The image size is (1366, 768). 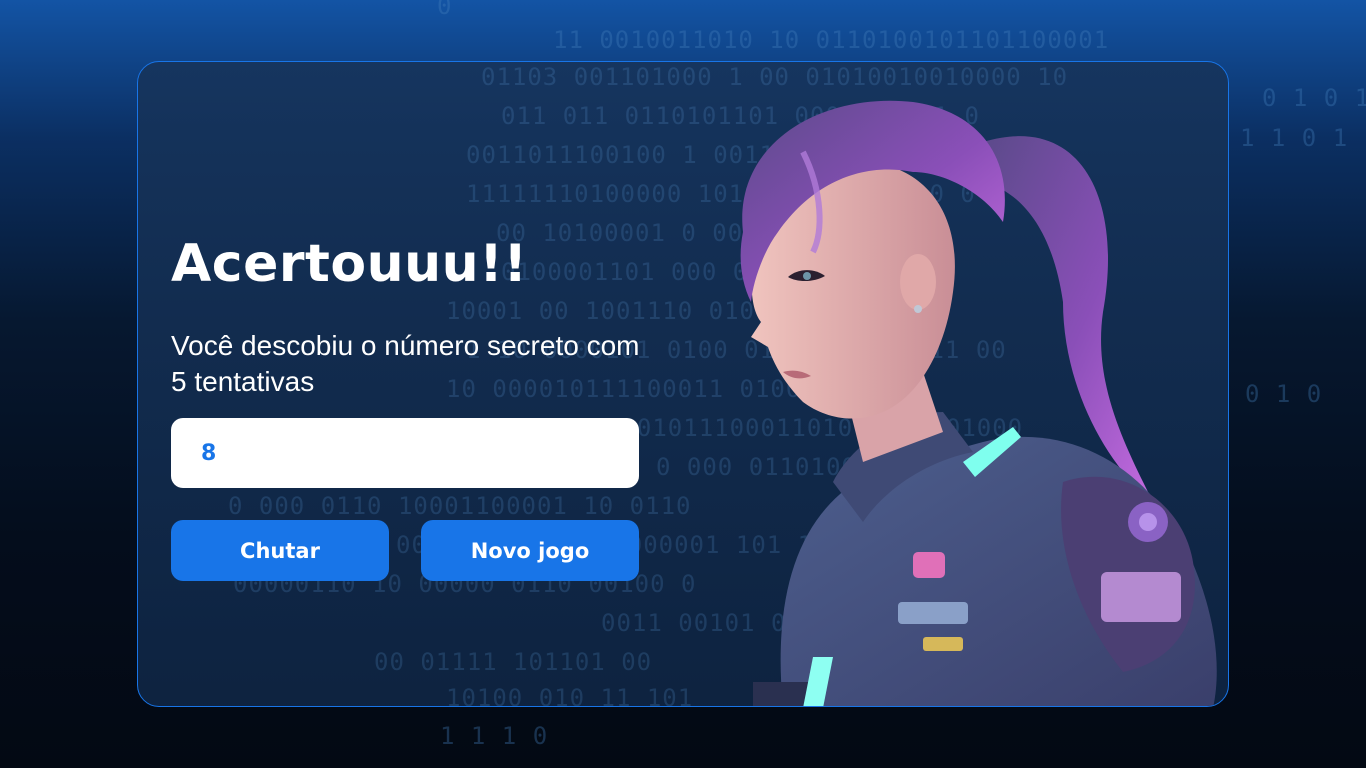 What do you see at coordinates (1294, 138) in the screenshot?
I see `binary-code: 1 1 0 1` at bounding box center [1294, 138].